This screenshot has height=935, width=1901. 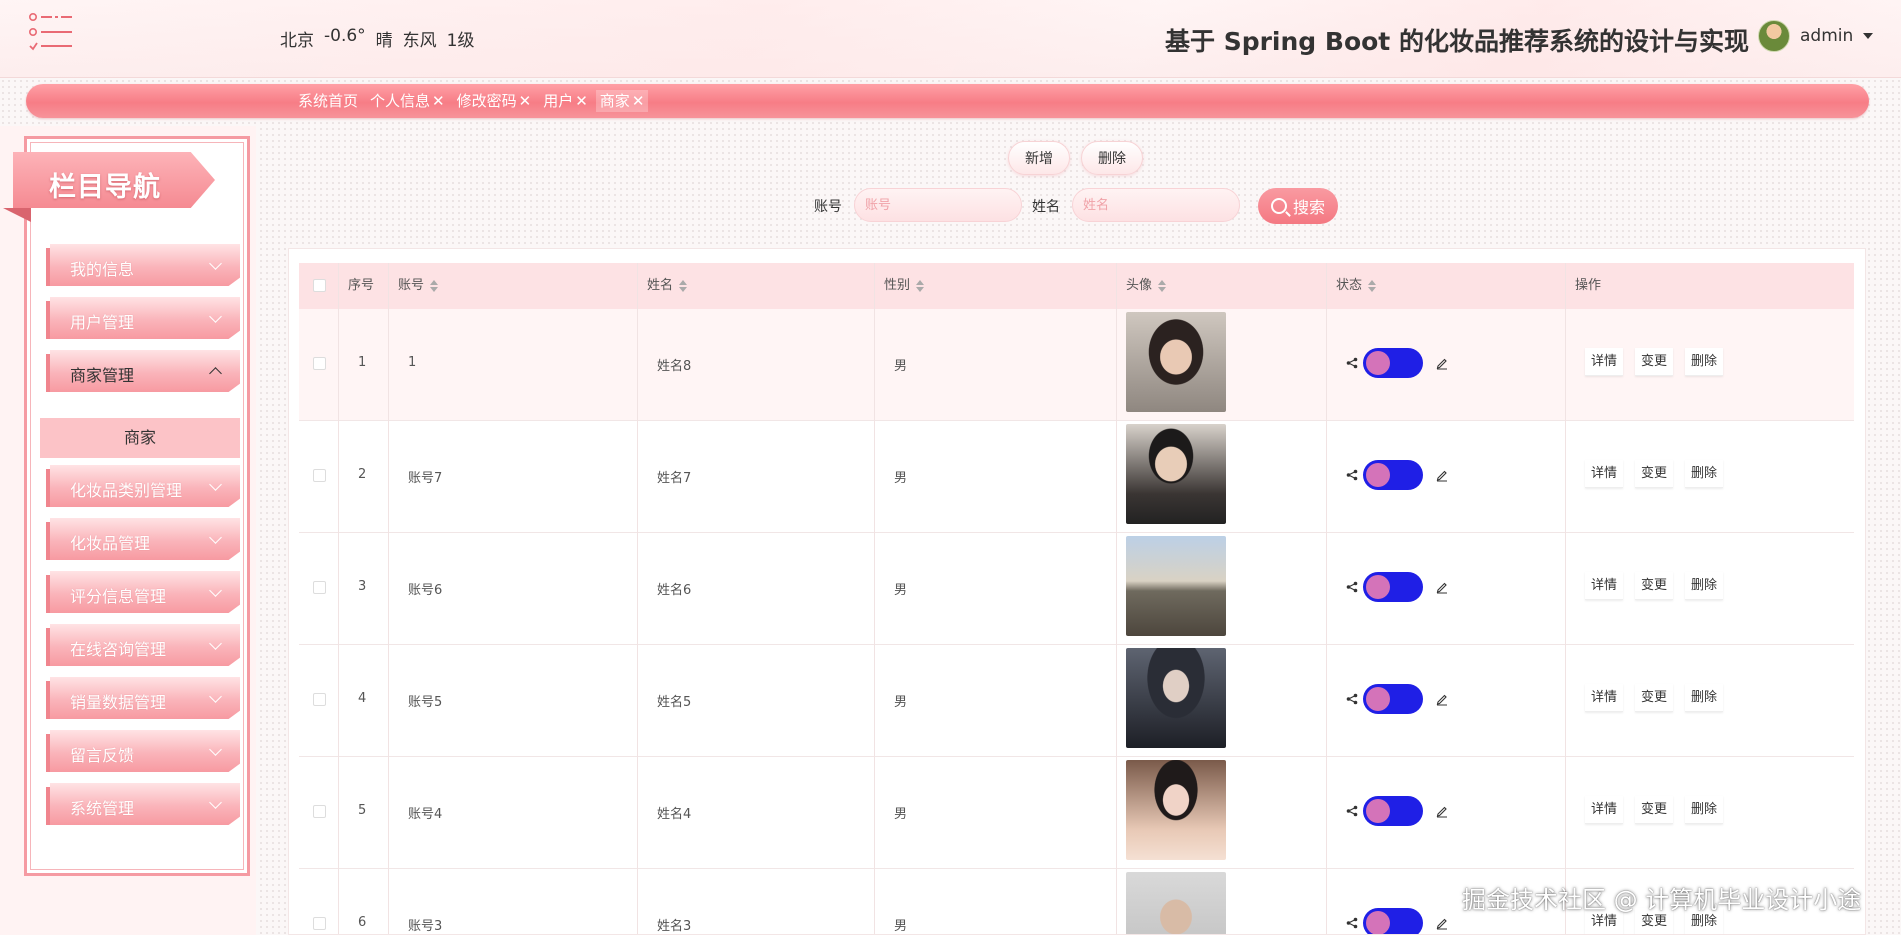 I want to click on toggle-knob, so click(x=1378, y=811).